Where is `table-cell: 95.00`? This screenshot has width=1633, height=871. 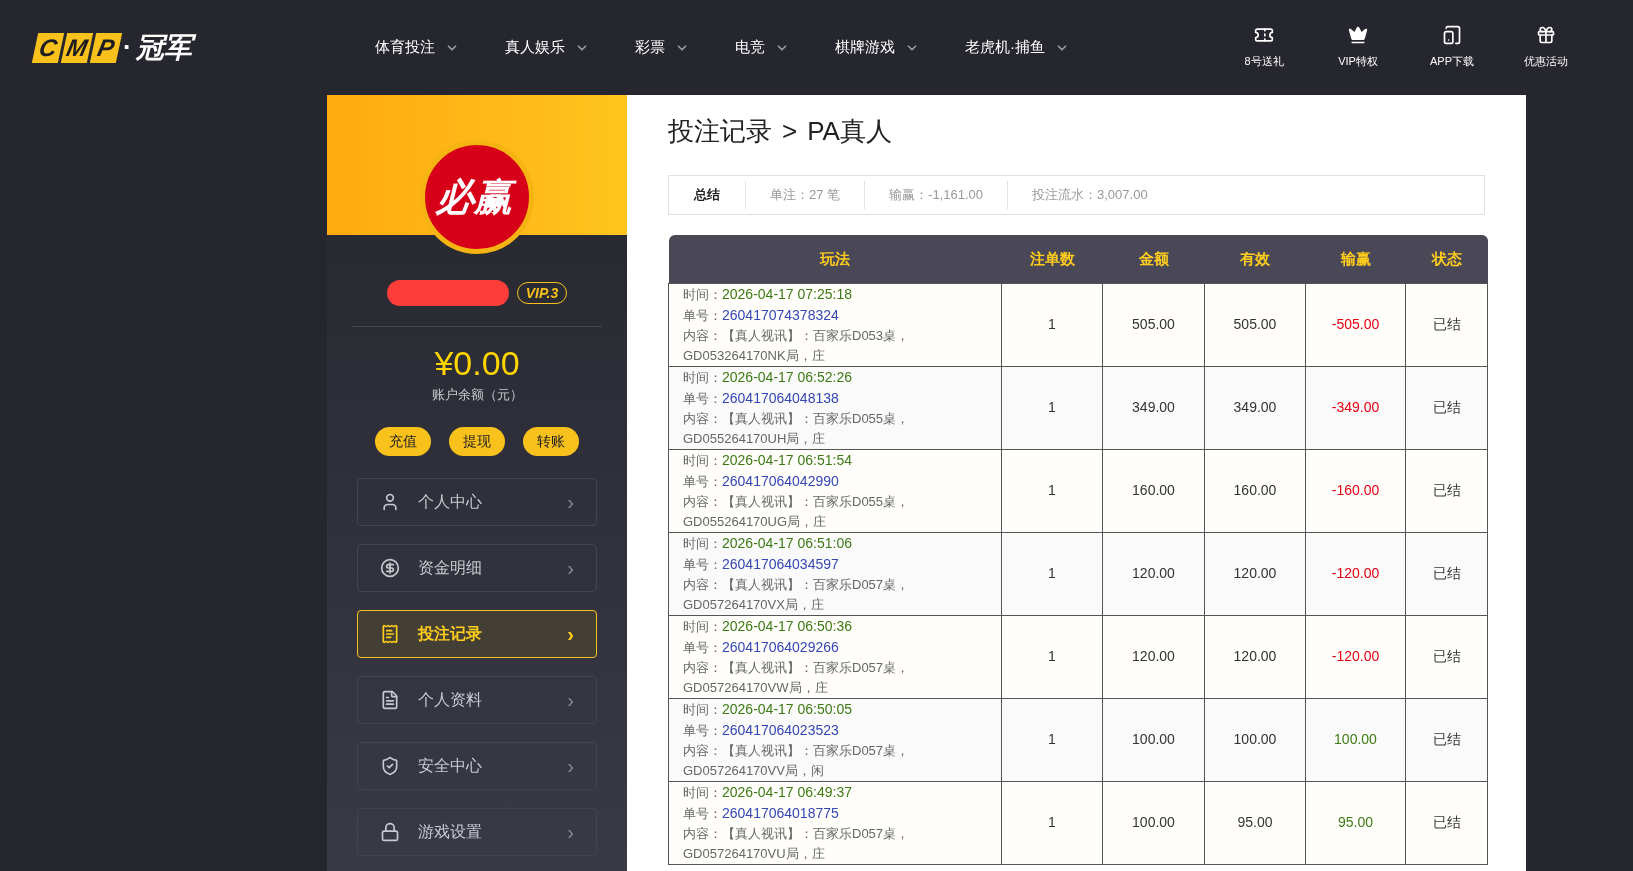
table-cell: 95.00 is located at coordinates (1355, 822).